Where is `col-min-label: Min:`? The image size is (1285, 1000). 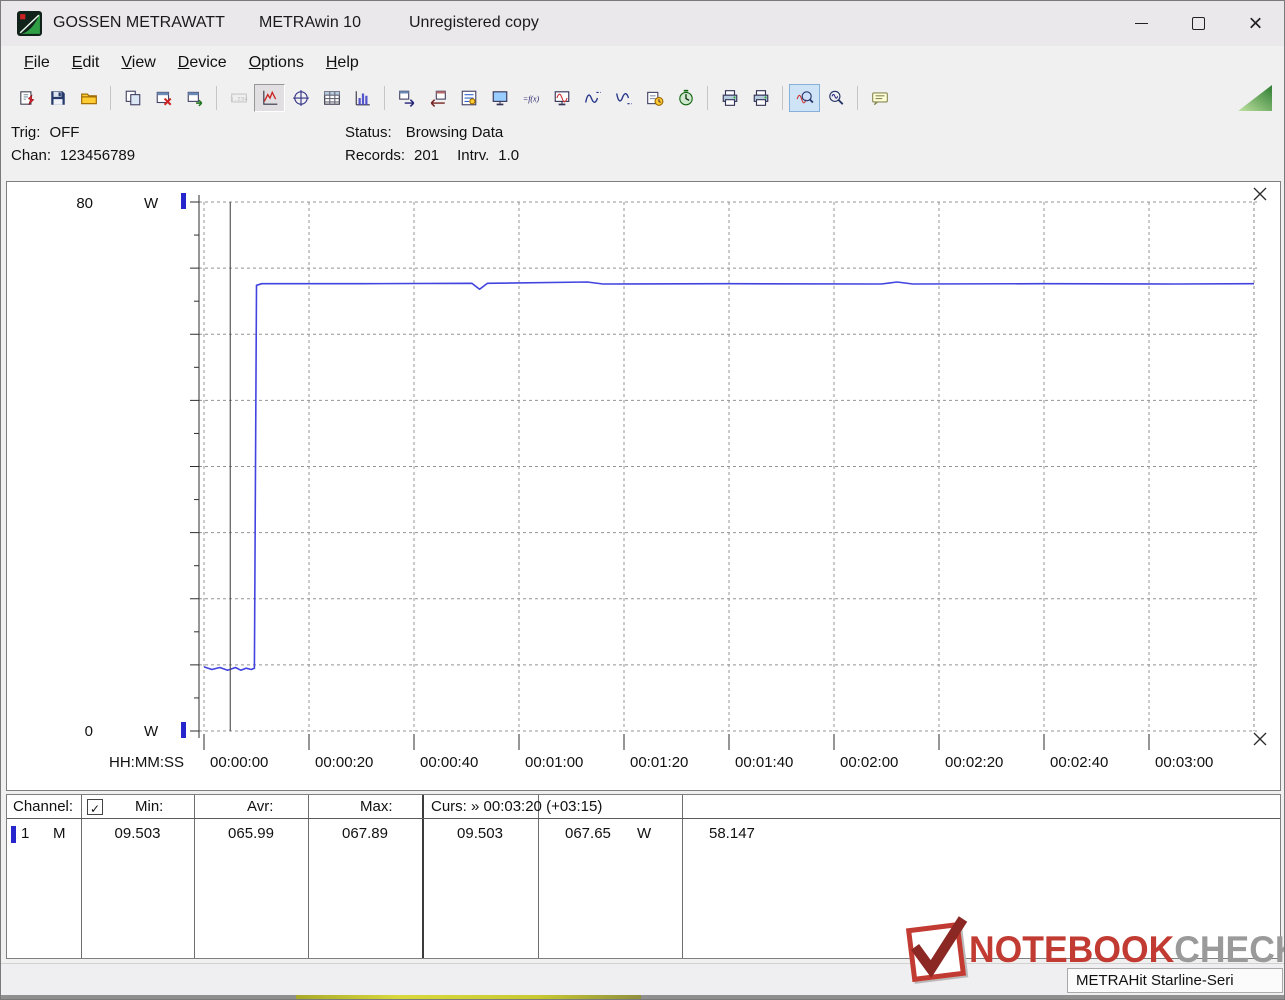 col-min-label: Min: is located at coordinates (149, 806).